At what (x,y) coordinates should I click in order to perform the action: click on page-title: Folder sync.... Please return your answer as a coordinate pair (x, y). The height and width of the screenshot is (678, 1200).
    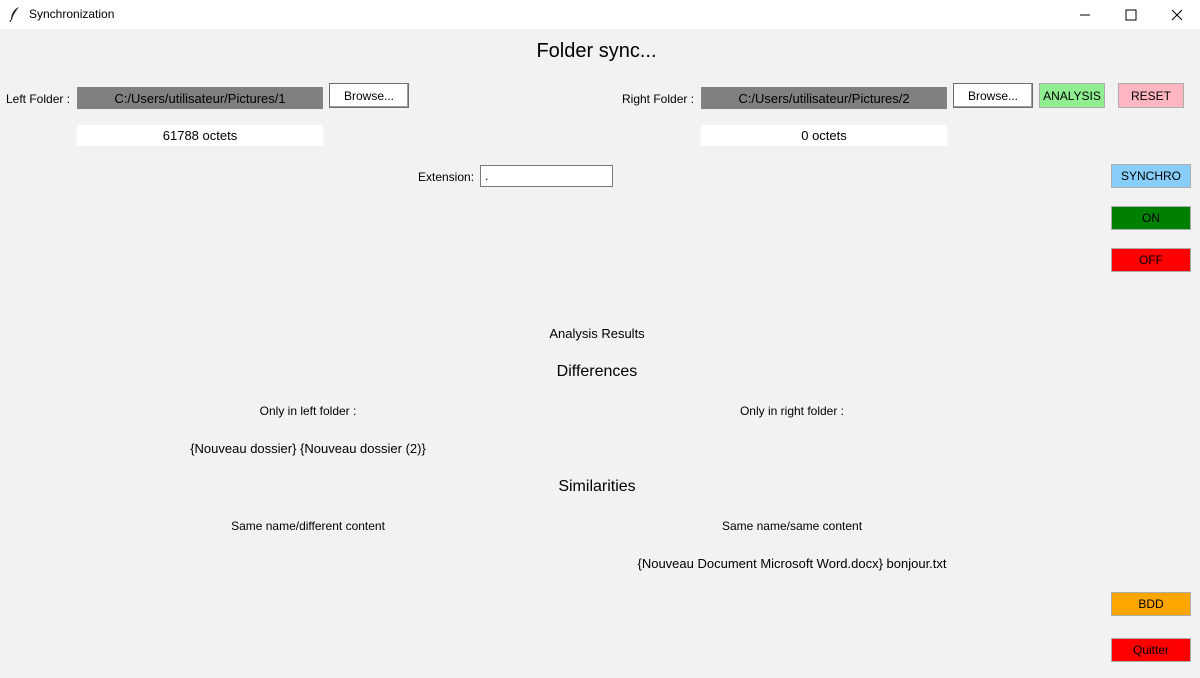
    Looking at the image, I should click on (596, 51).